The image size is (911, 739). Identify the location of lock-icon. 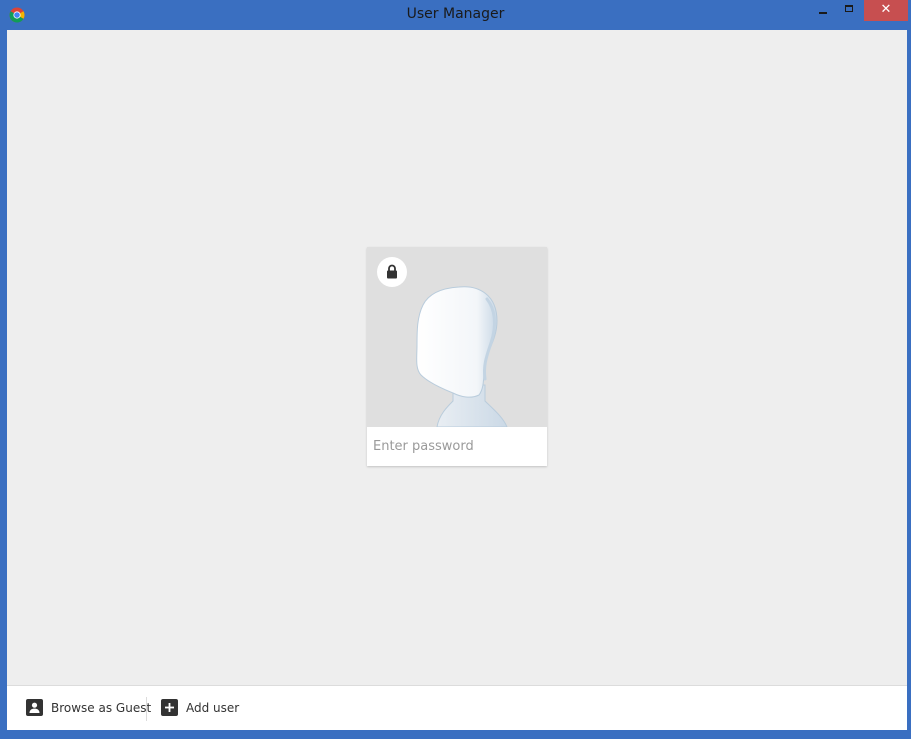
(392, 271).